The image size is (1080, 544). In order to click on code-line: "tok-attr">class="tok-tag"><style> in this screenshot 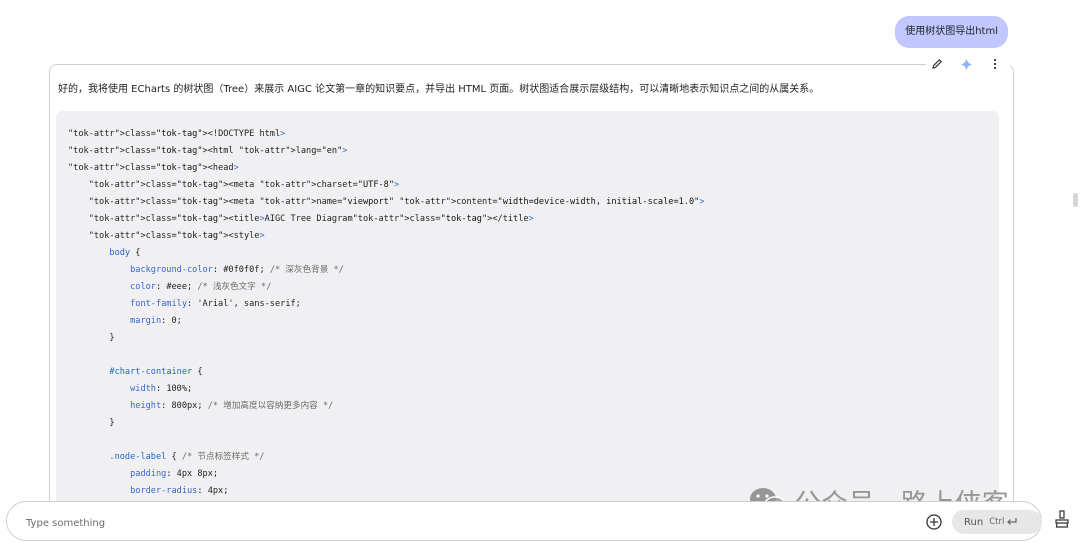, I will do `click(176, 236)`.